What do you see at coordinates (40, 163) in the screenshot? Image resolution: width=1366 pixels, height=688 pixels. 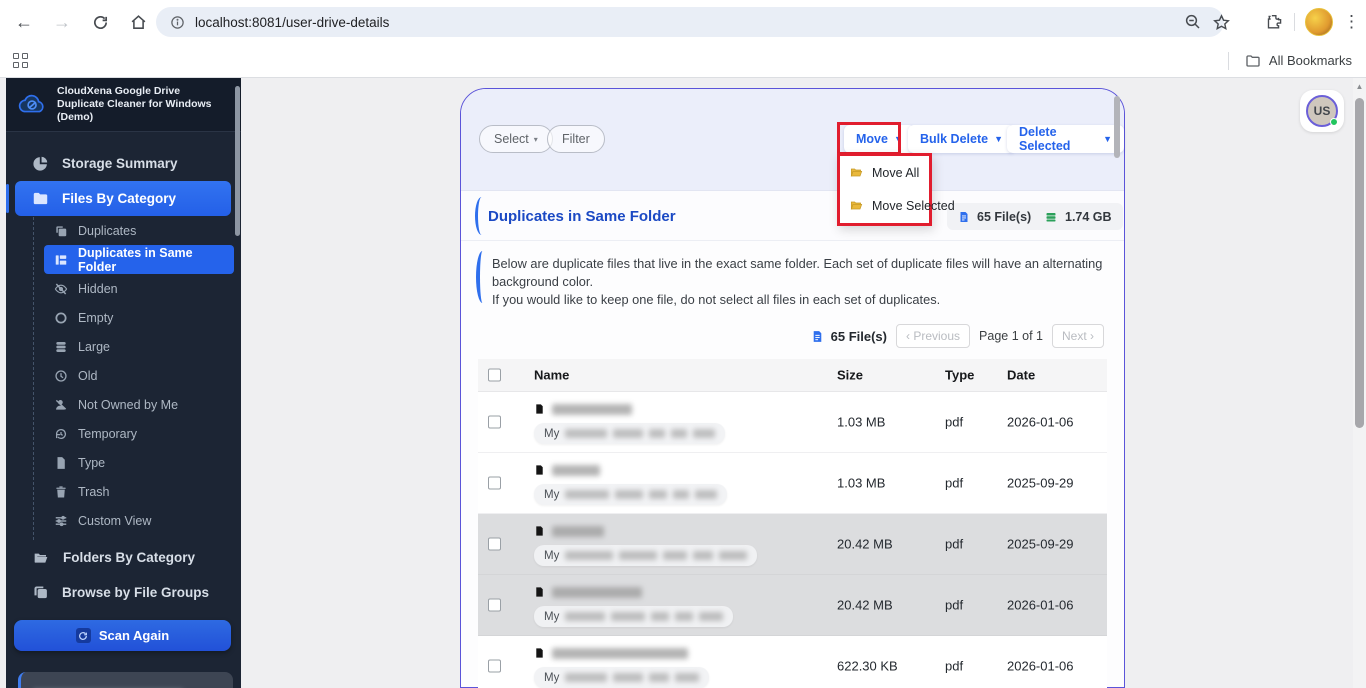 I see `pie-chart-icon` at bounding box center [40, 163].